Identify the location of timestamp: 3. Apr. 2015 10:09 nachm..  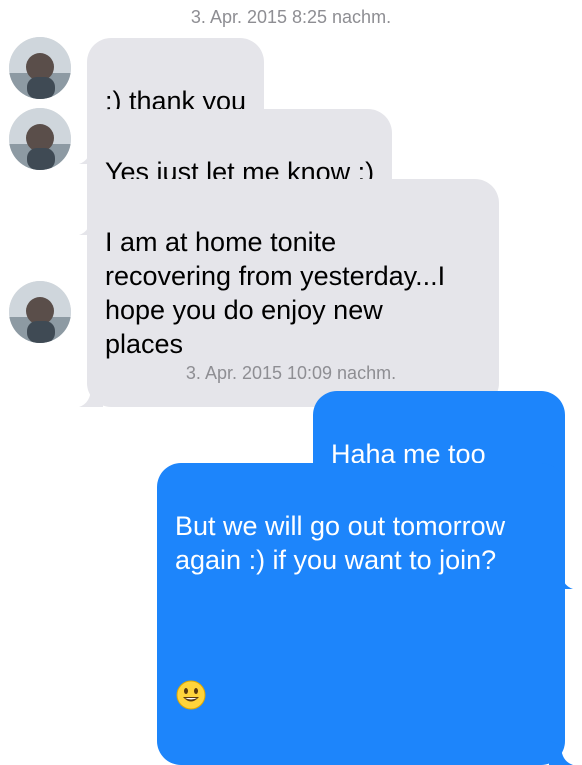
(291, 373).